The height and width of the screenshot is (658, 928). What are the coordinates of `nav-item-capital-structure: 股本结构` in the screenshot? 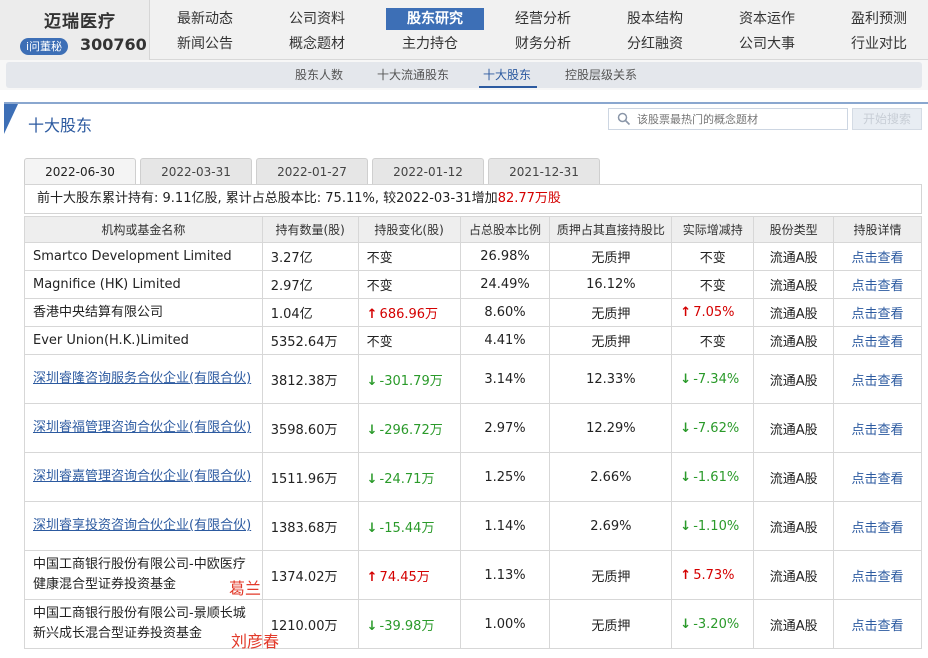 It's located at (655, 19).